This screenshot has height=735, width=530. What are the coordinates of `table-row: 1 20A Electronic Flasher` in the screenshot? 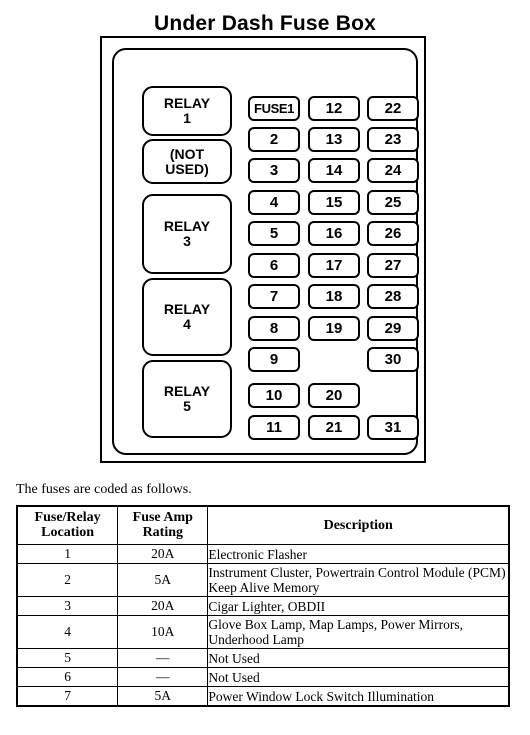 It's located at (262, 554).